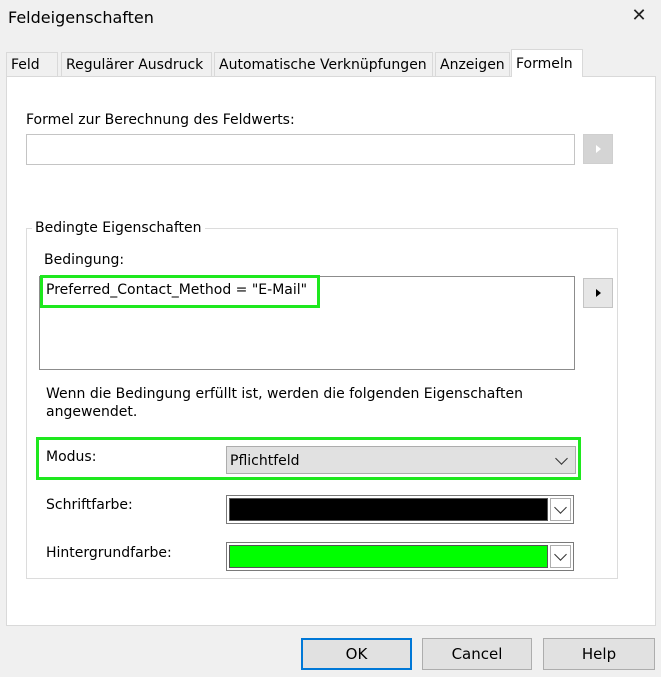 This screenshot has height=677, width=661. Describe the element at coordinates (639, 16) in the screenshot. I see `close-icon: ✕` at that location.